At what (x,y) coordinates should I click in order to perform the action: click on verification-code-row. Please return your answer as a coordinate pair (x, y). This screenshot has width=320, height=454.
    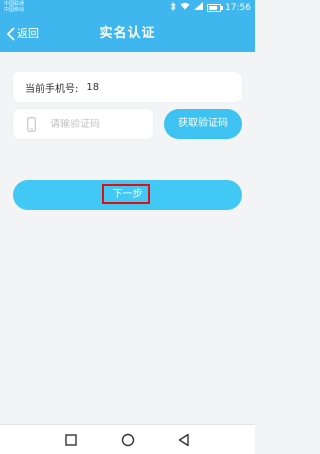
    Looking at the image, I should click on (83, 124).